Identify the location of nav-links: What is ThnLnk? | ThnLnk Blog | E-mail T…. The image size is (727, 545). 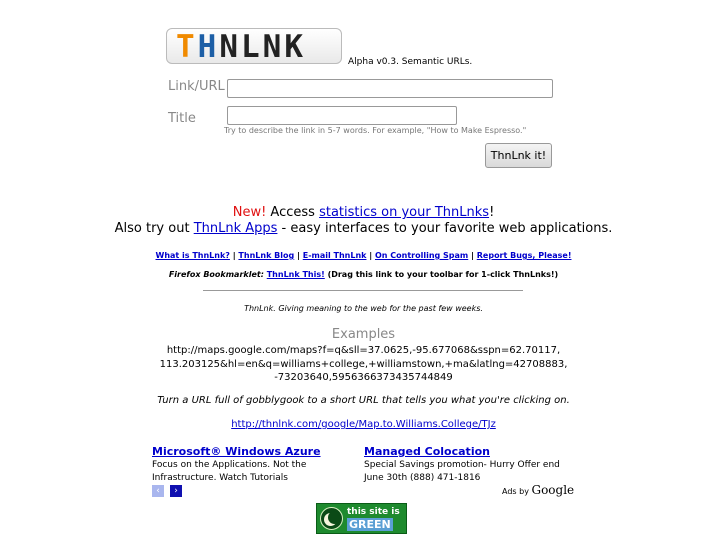
(363, 255).